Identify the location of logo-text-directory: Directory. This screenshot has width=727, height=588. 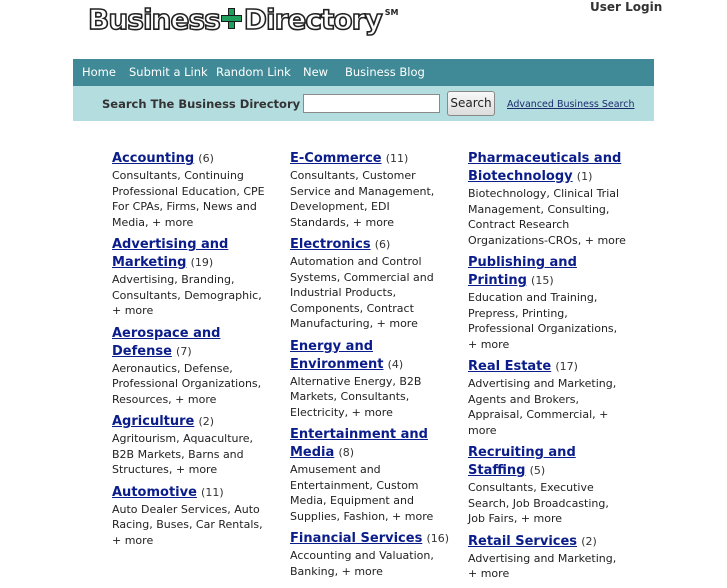
(313, 19).